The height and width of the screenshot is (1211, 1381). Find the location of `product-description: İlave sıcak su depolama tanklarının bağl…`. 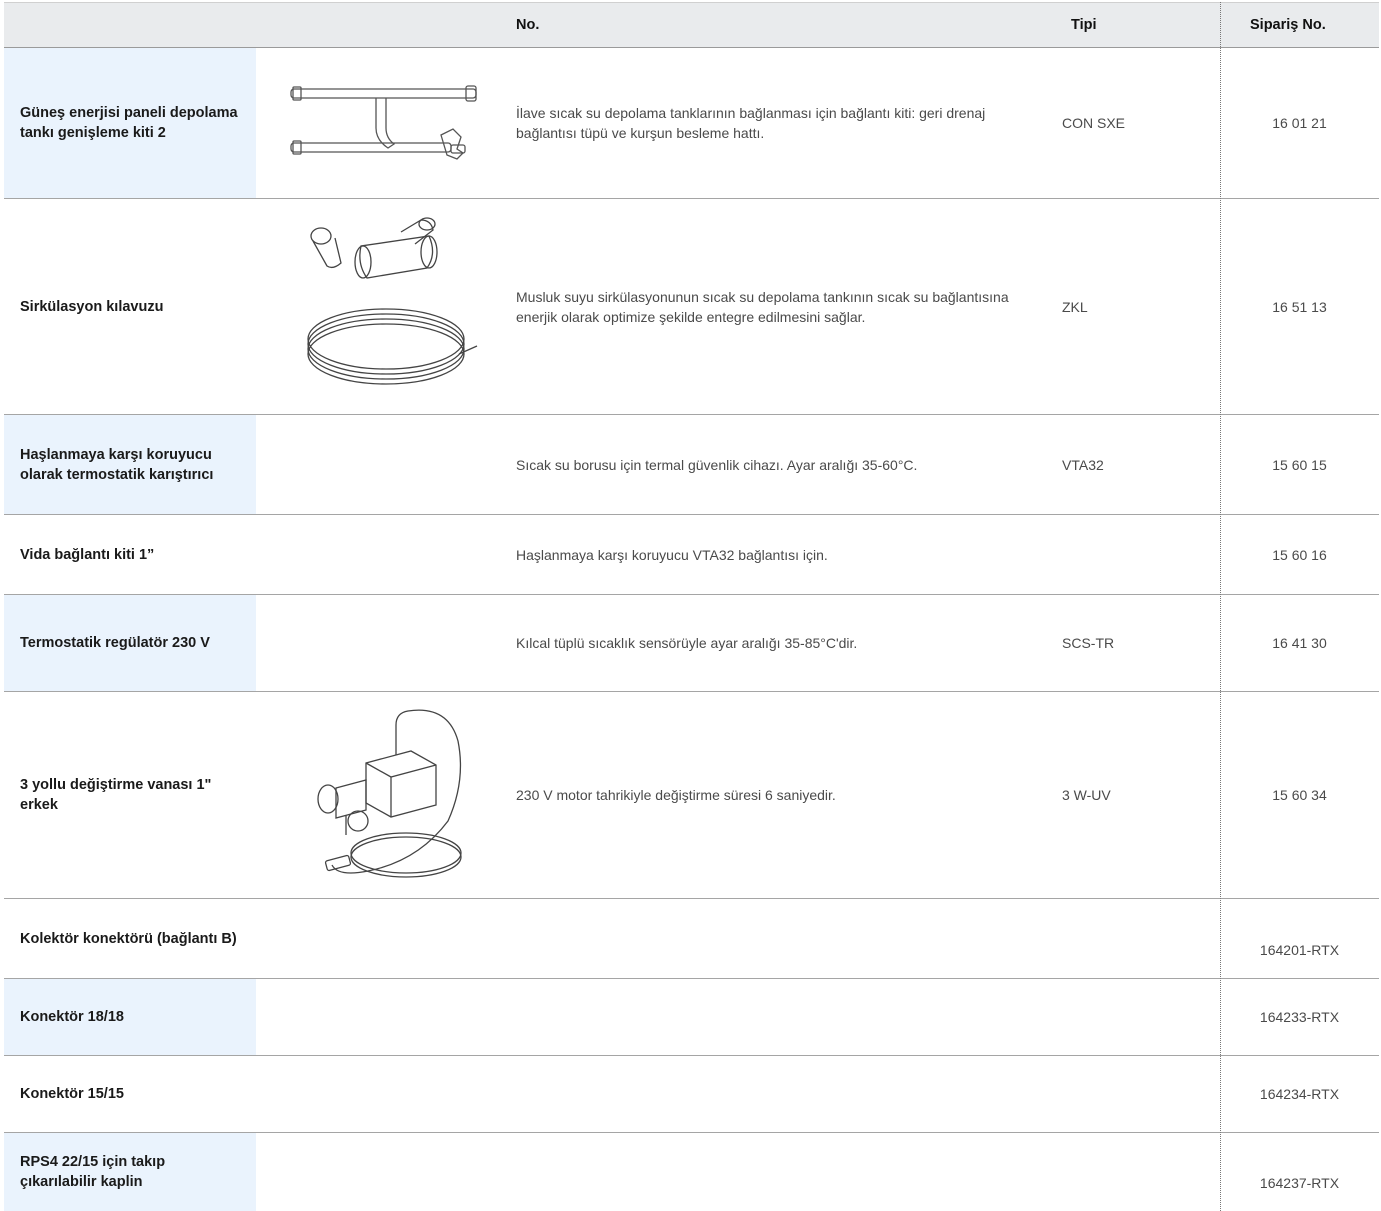

product-description: İlave sıcak su depolama tanklarının bağl… is located at coordinates (751, 123).